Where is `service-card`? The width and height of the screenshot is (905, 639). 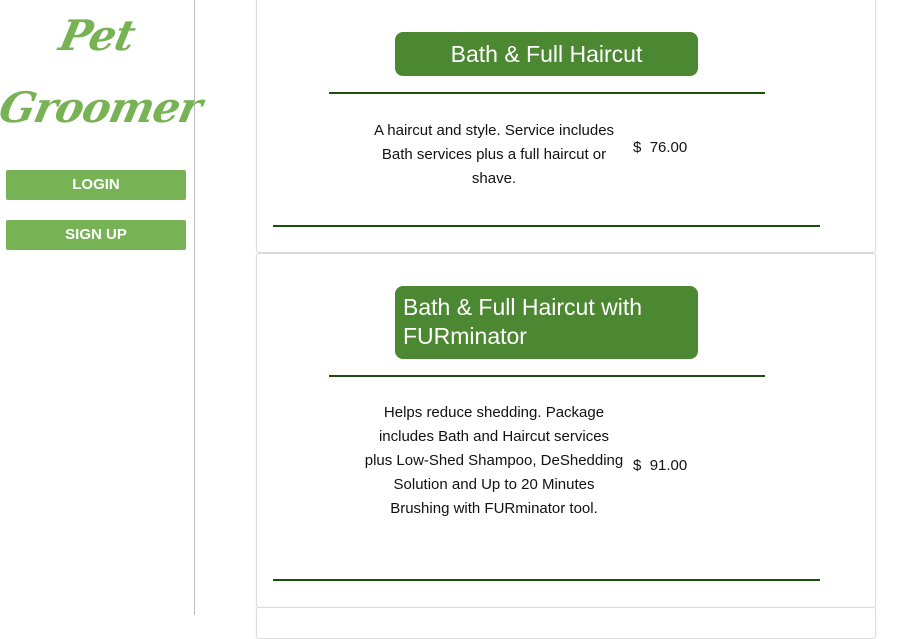 service-card is located at coordinates (566, 623).